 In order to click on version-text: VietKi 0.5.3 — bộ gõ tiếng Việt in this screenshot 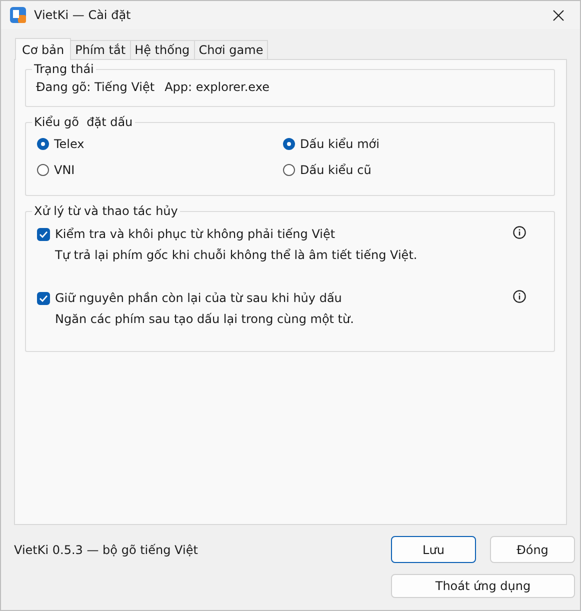, I will do `click(106, 549)`.